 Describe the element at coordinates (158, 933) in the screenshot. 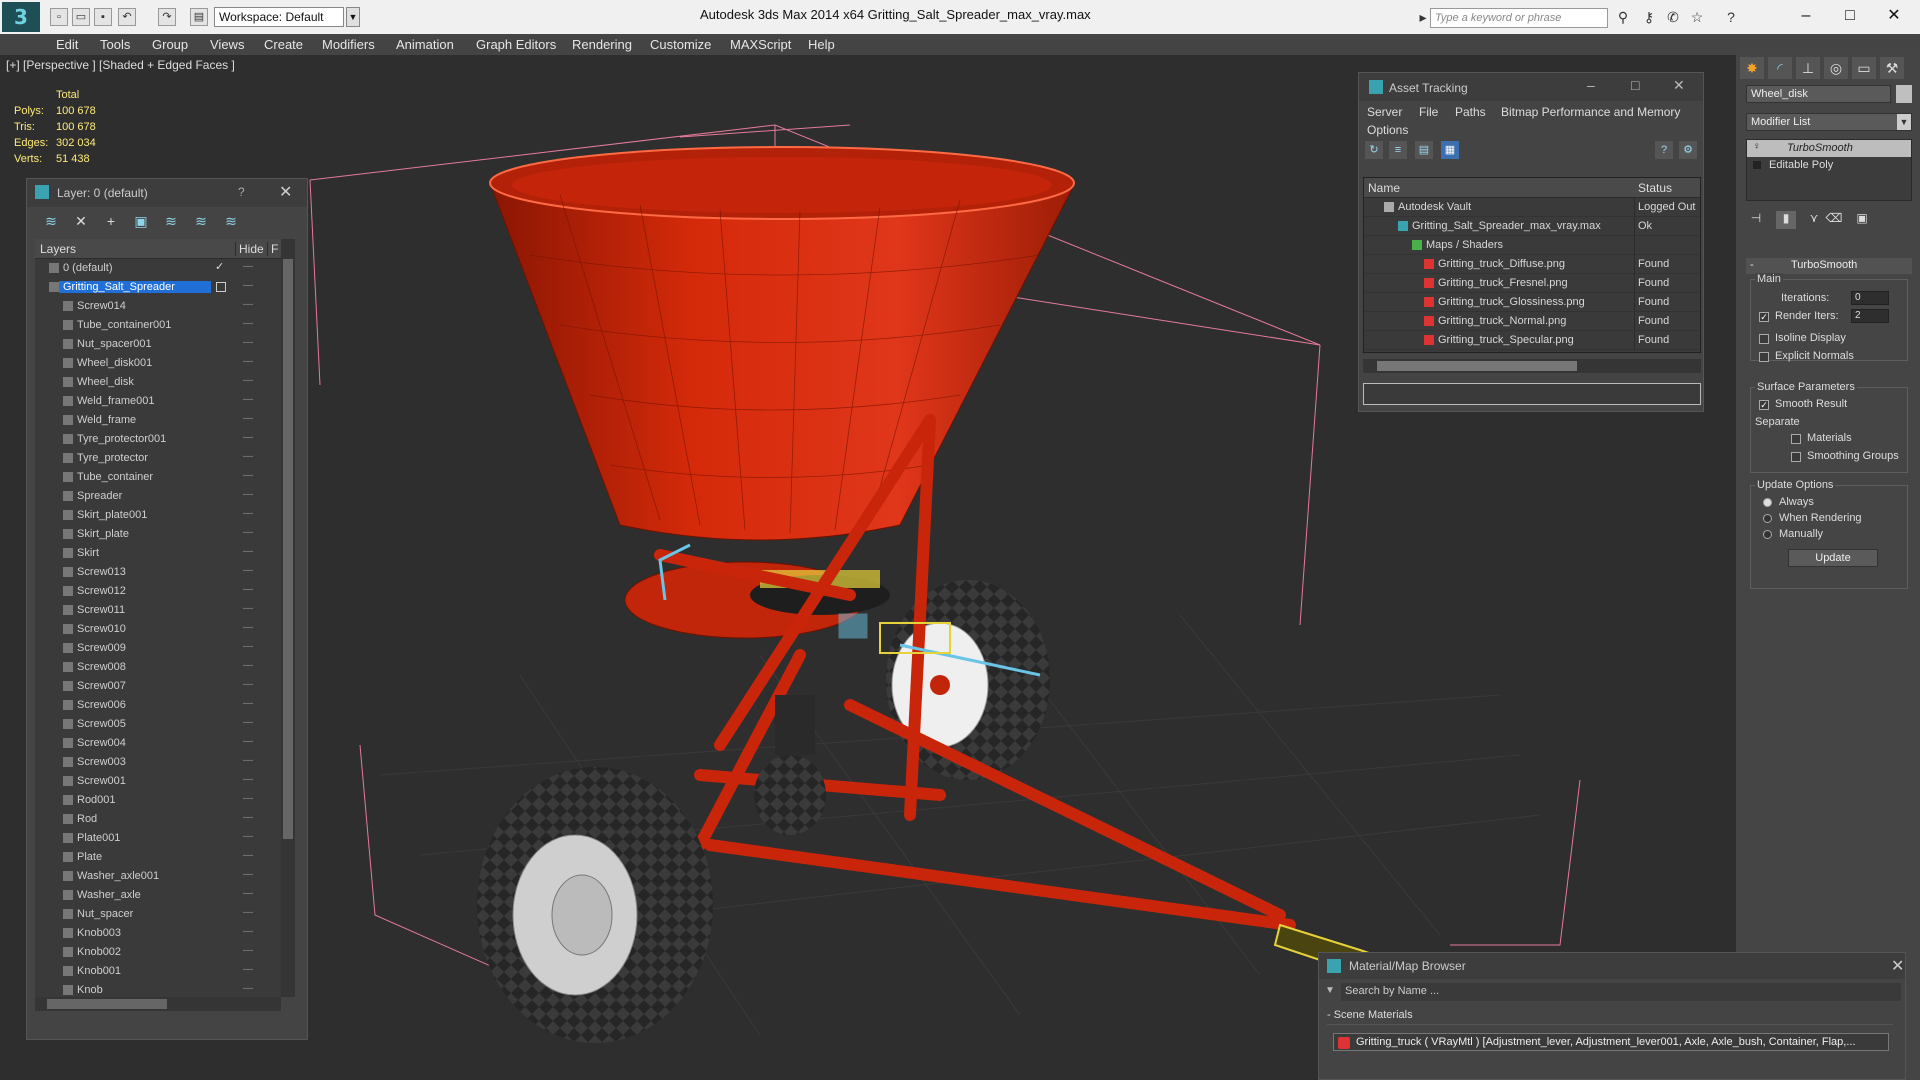

I see `layer-row: Knob003 —` at that location.